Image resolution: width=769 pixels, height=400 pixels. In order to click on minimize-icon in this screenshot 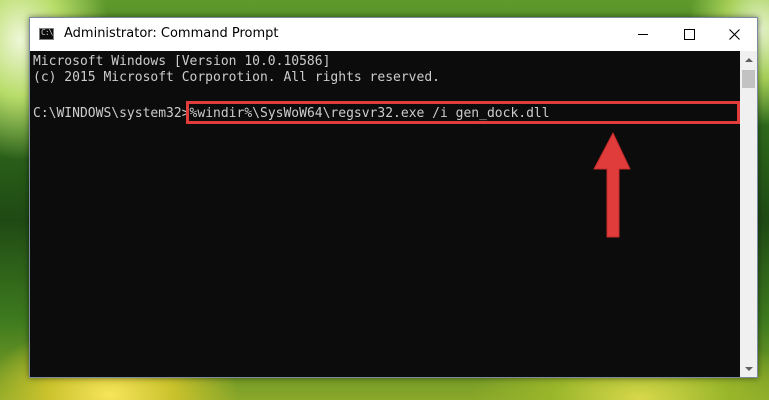, I will do `click(643, 34)`.